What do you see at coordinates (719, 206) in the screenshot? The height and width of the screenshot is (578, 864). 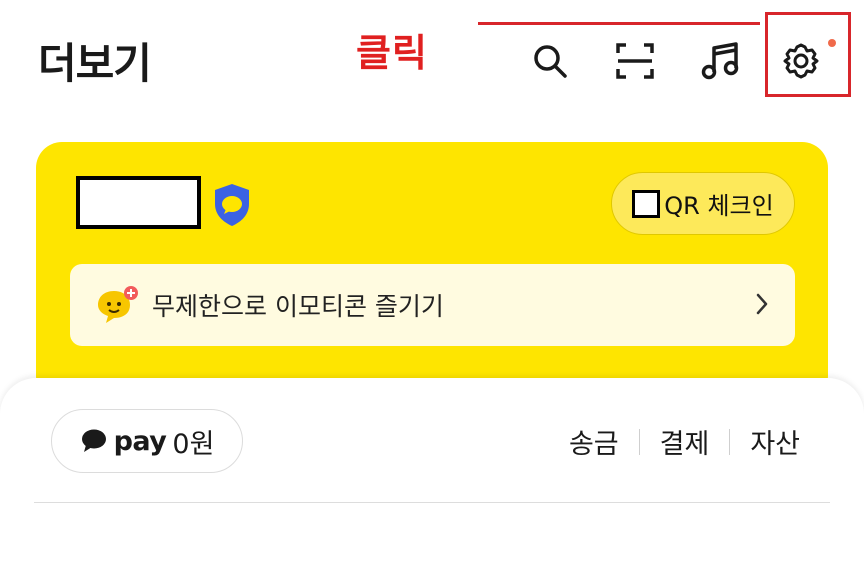 I see `qr-checkin-label: QR 체크인` at bounding box center [719, 206].